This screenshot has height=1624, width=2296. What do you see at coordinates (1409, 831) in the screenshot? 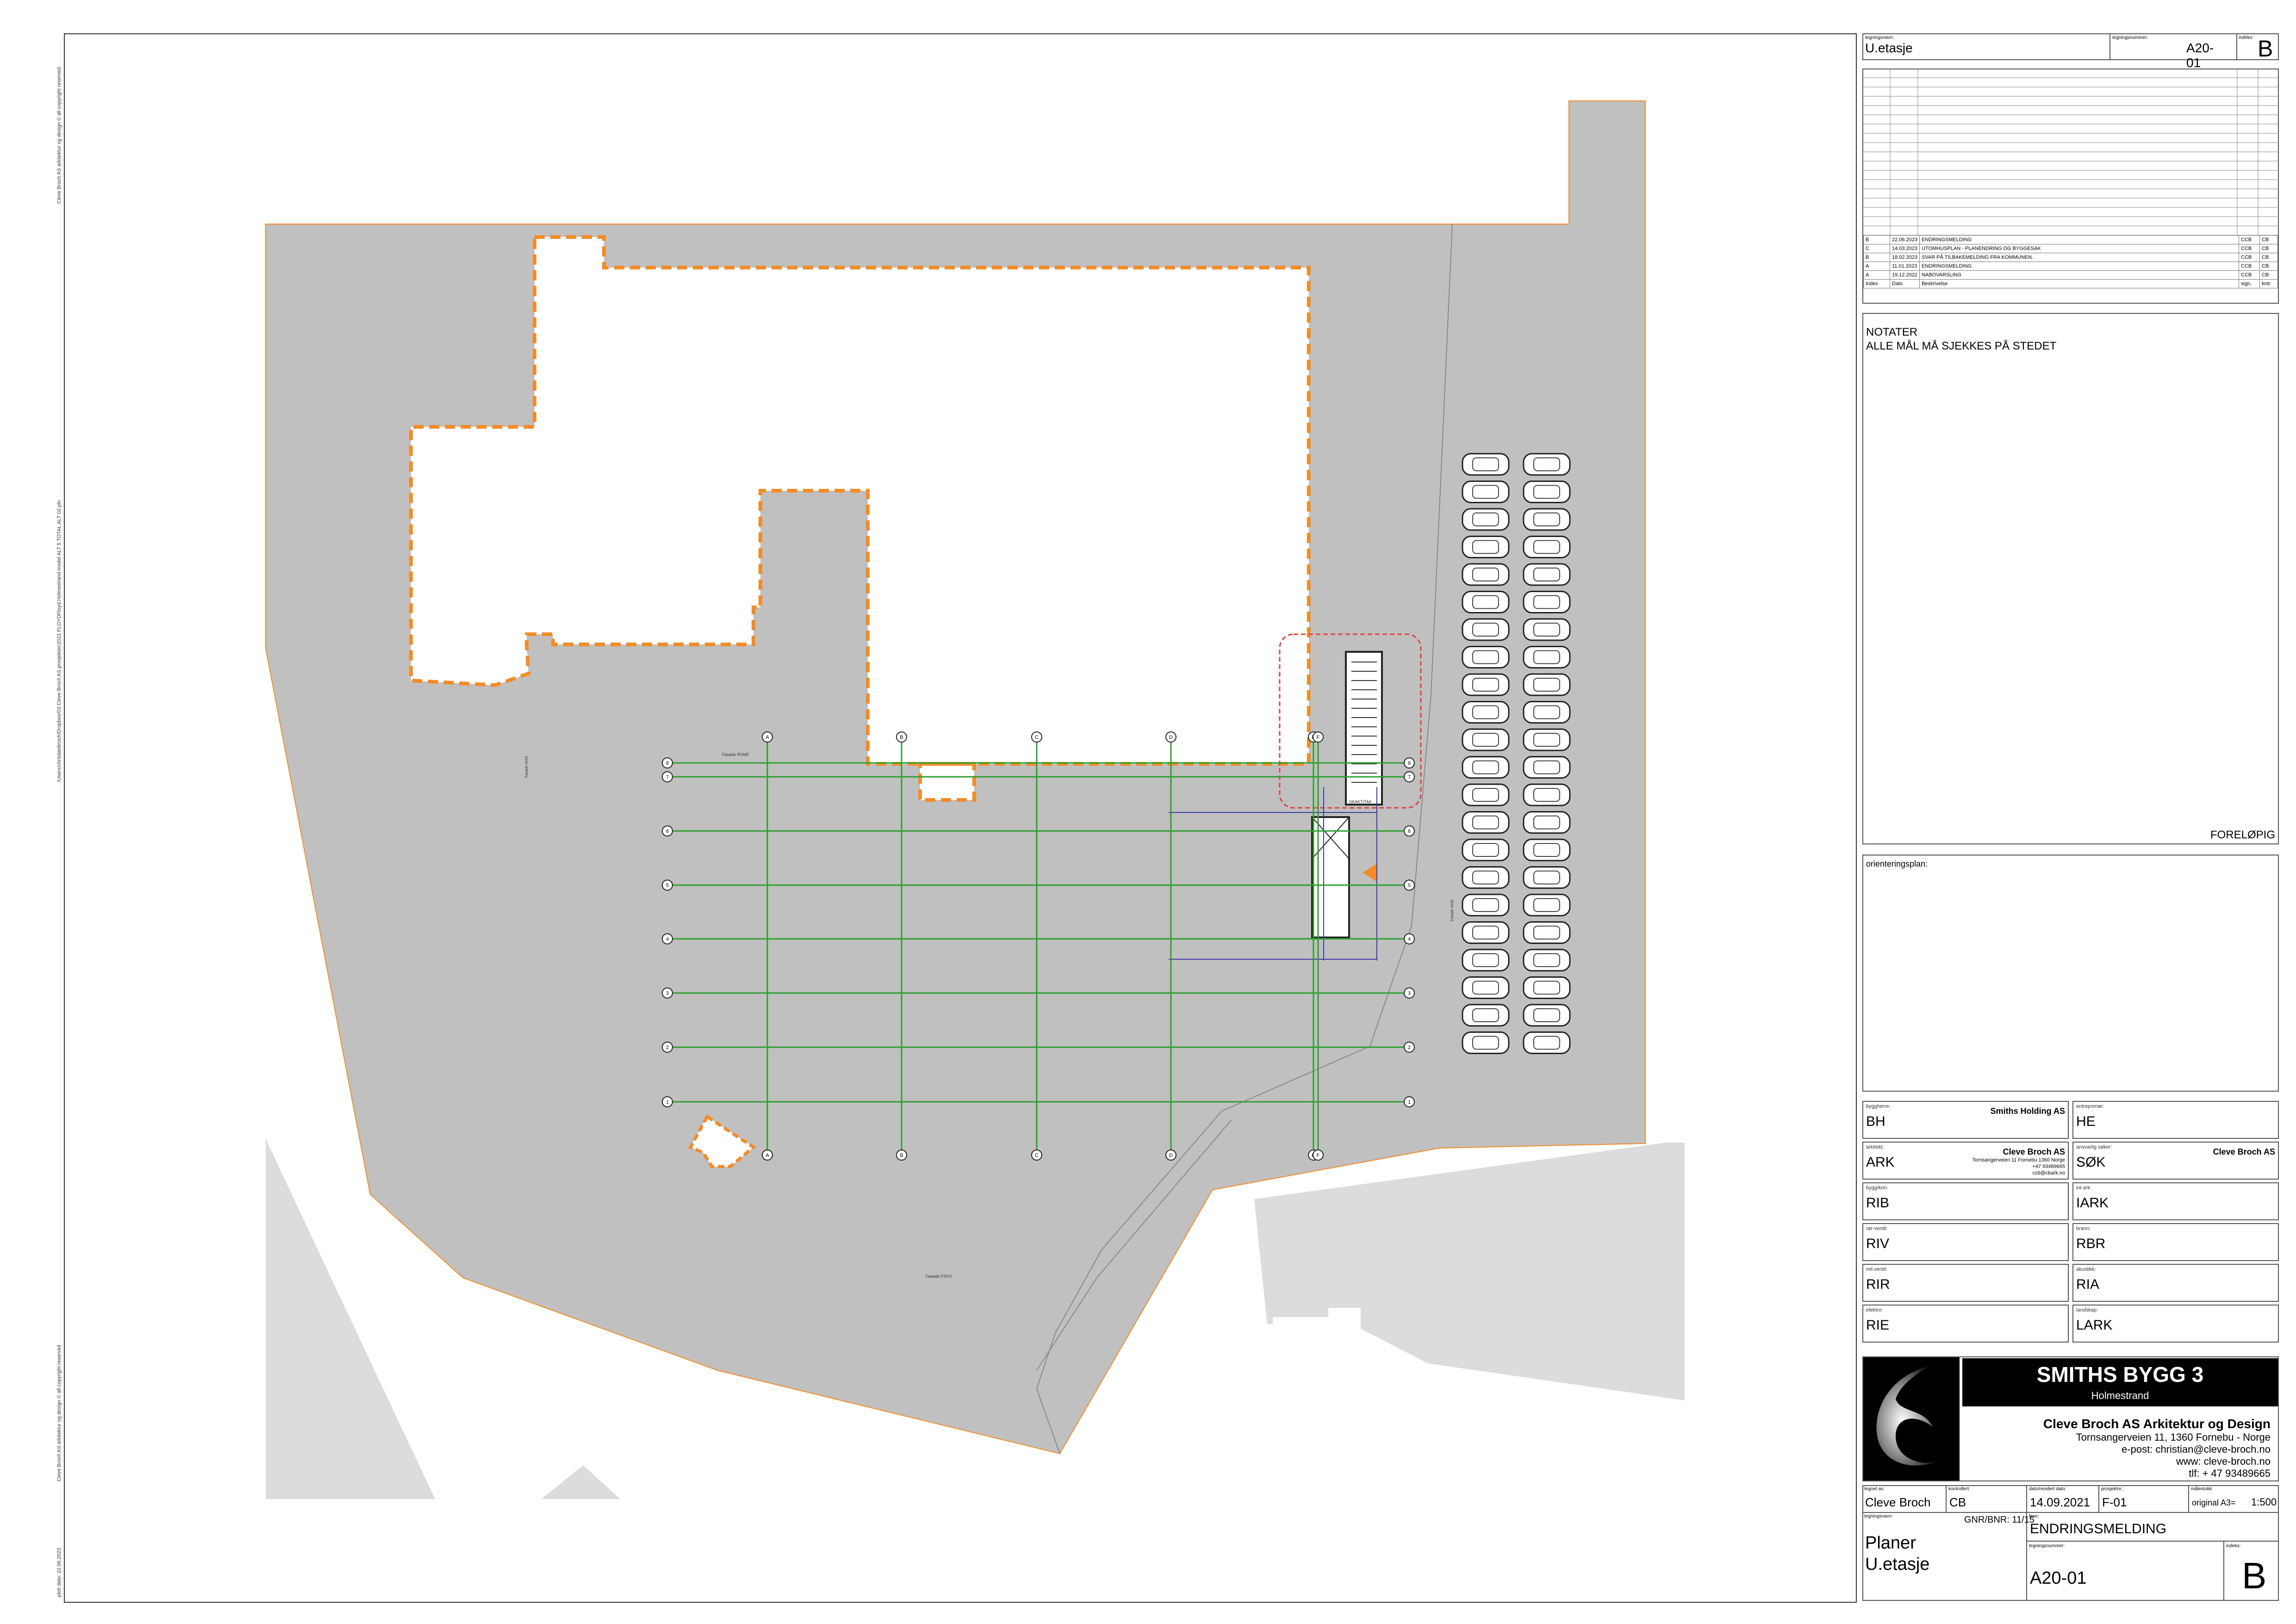
I see `grid-row-label: 6` at bounding box center [1409, 831].